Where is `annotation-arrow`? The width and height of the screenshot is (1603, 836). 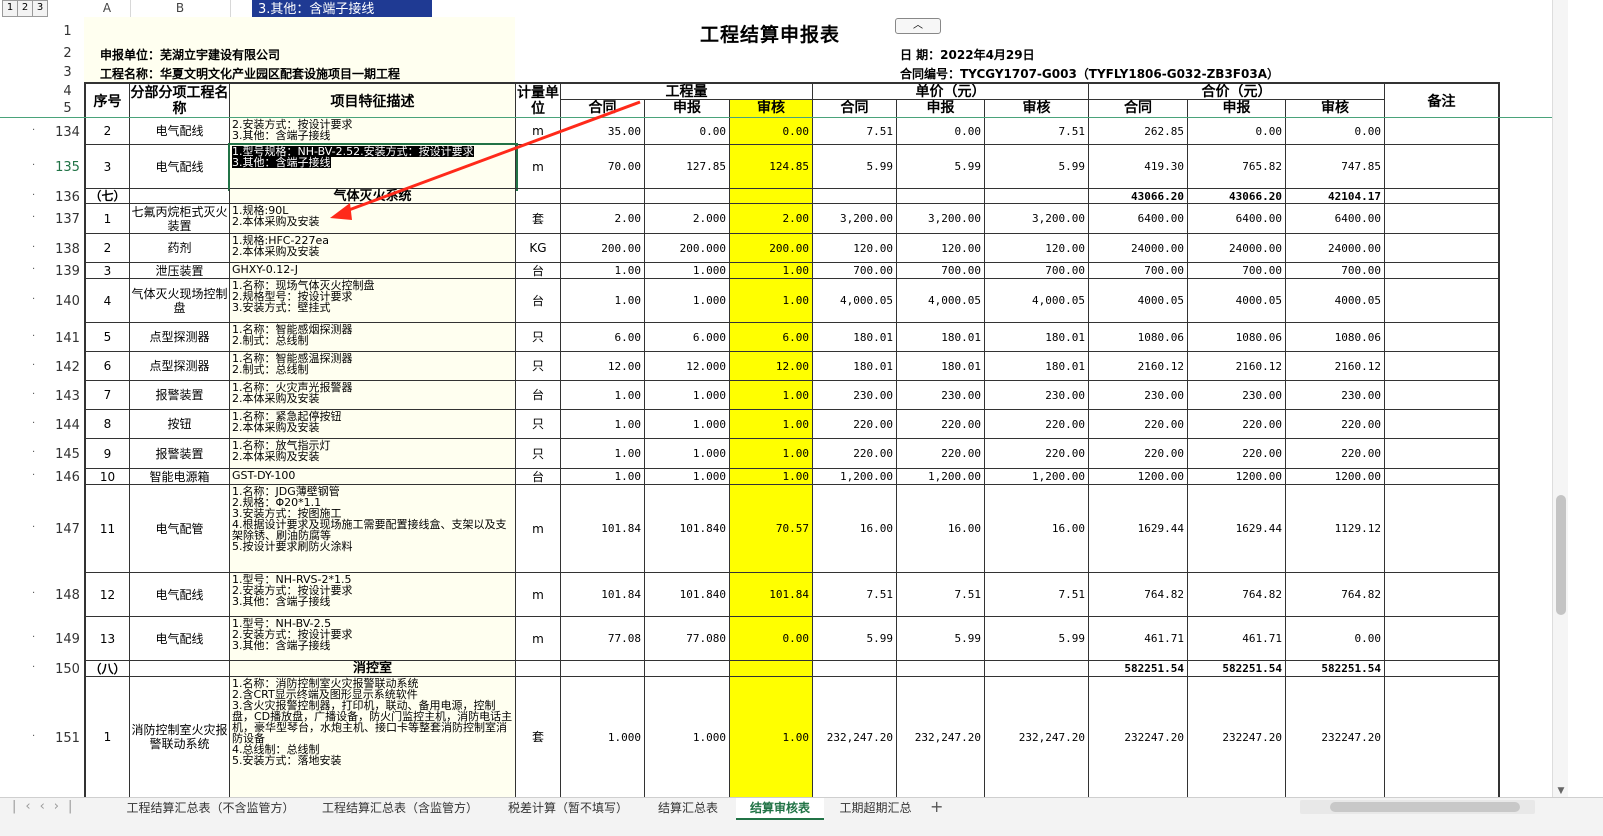
annotation-arrow is located at coordinates (485, 160).